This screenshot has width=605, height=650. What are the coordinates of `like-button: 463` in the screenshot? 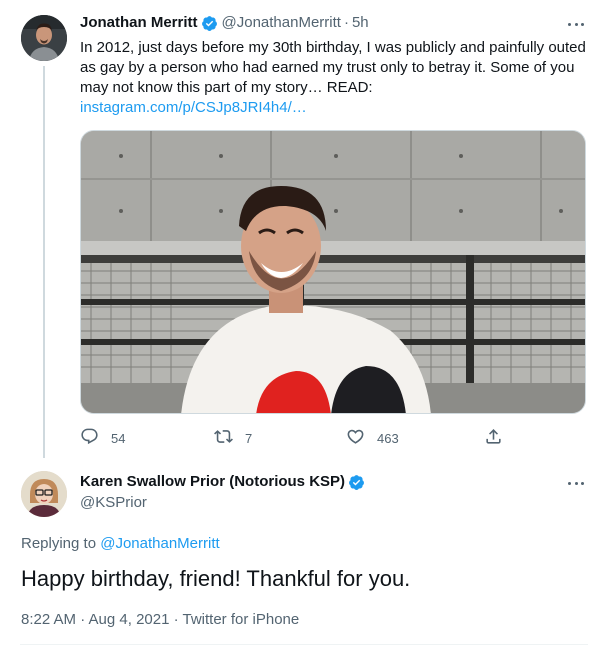 It's located at (372, 438).